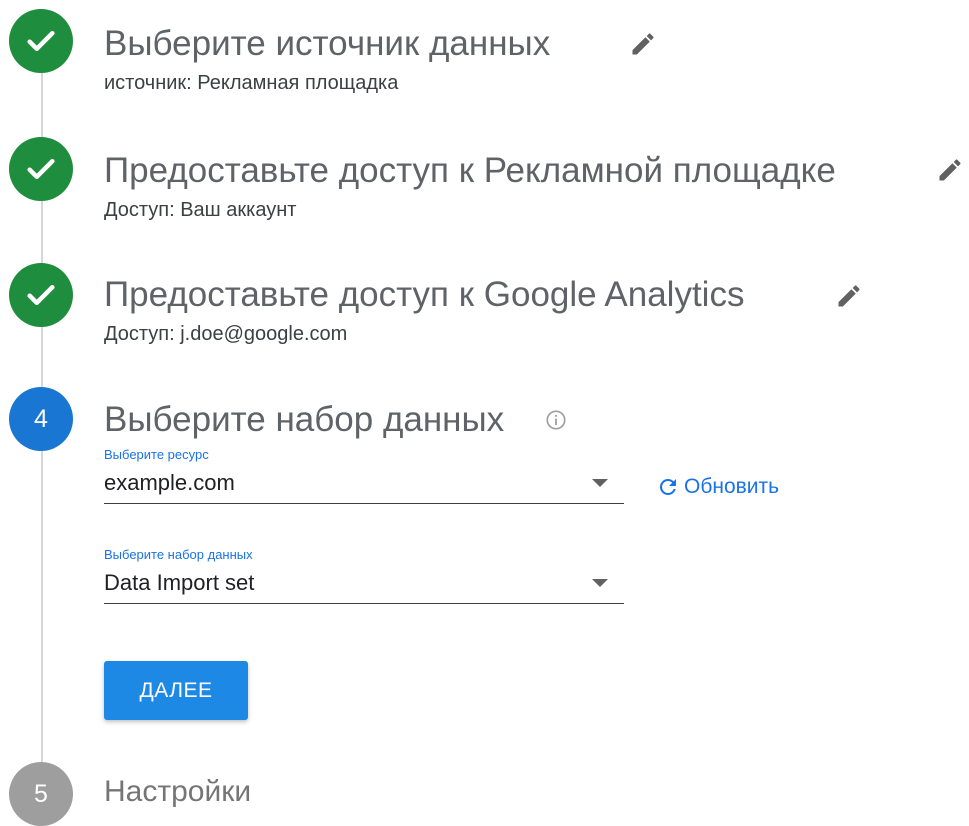  Describe the element at coordinates (156, 454) in the screenshot. I see `resource-select-label: Выберите ресурс` at that location.